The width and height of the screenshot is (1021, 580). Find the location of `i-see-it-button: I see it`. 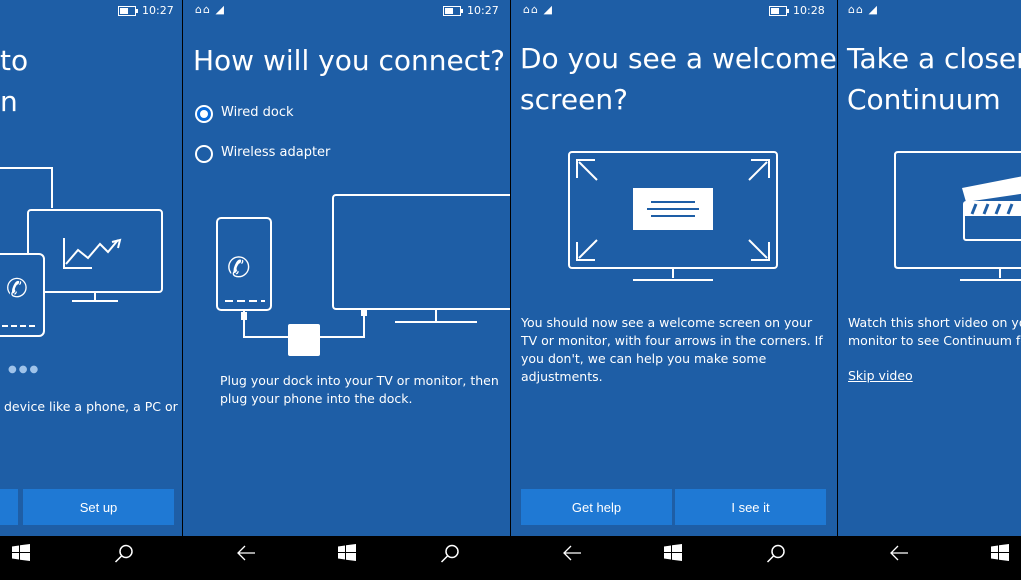

i-see-it-button: I see it is located at coordinates (750, 507).